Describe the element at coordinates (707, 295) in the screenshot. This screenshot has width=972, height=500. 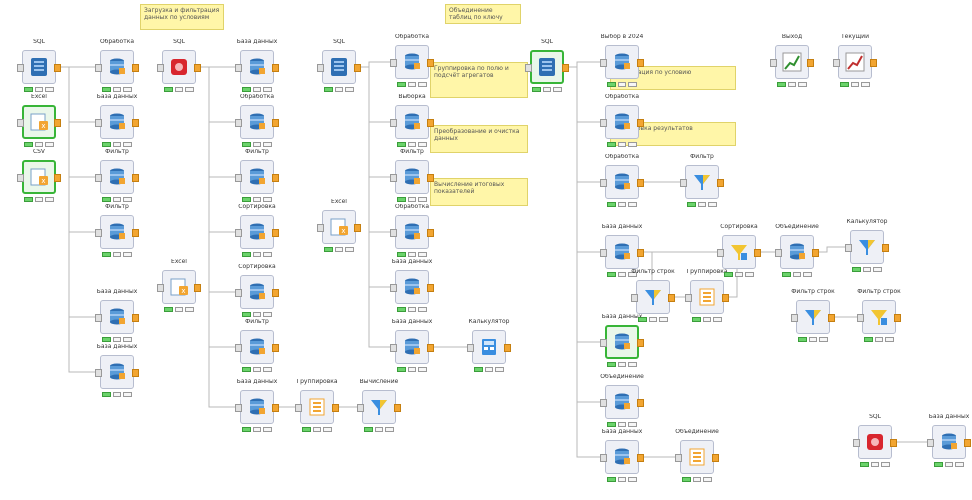
I see `node-e3: Группировка` at that location.